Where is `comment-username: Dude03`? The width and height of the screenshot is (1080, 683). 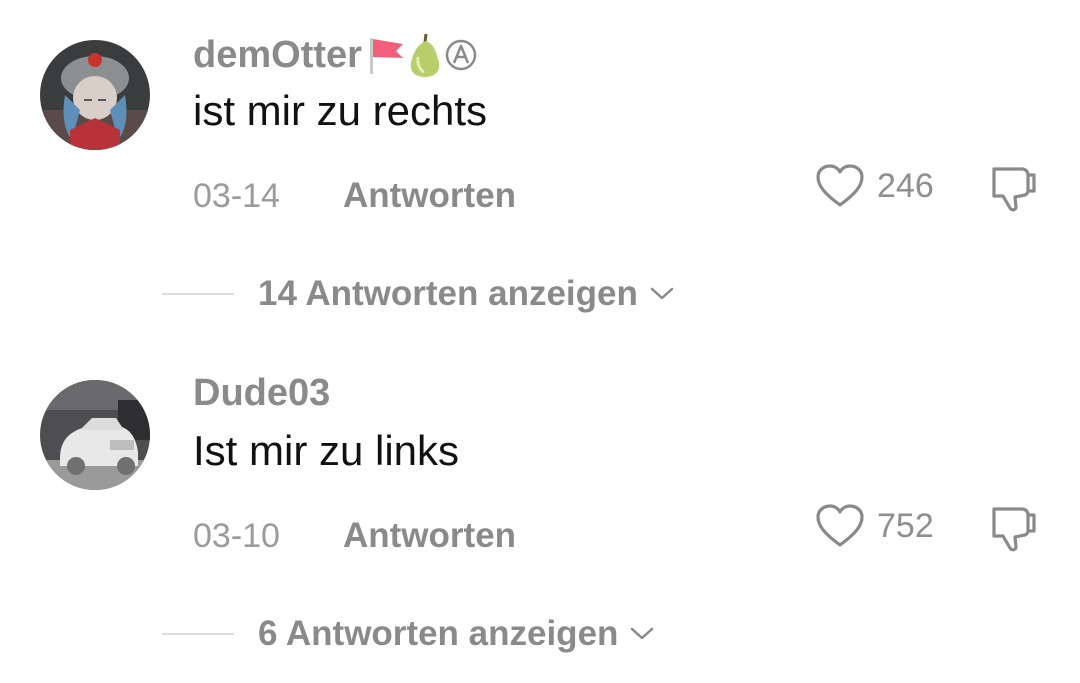 comment-username: Dude03 is located at coordinates (261, 393).